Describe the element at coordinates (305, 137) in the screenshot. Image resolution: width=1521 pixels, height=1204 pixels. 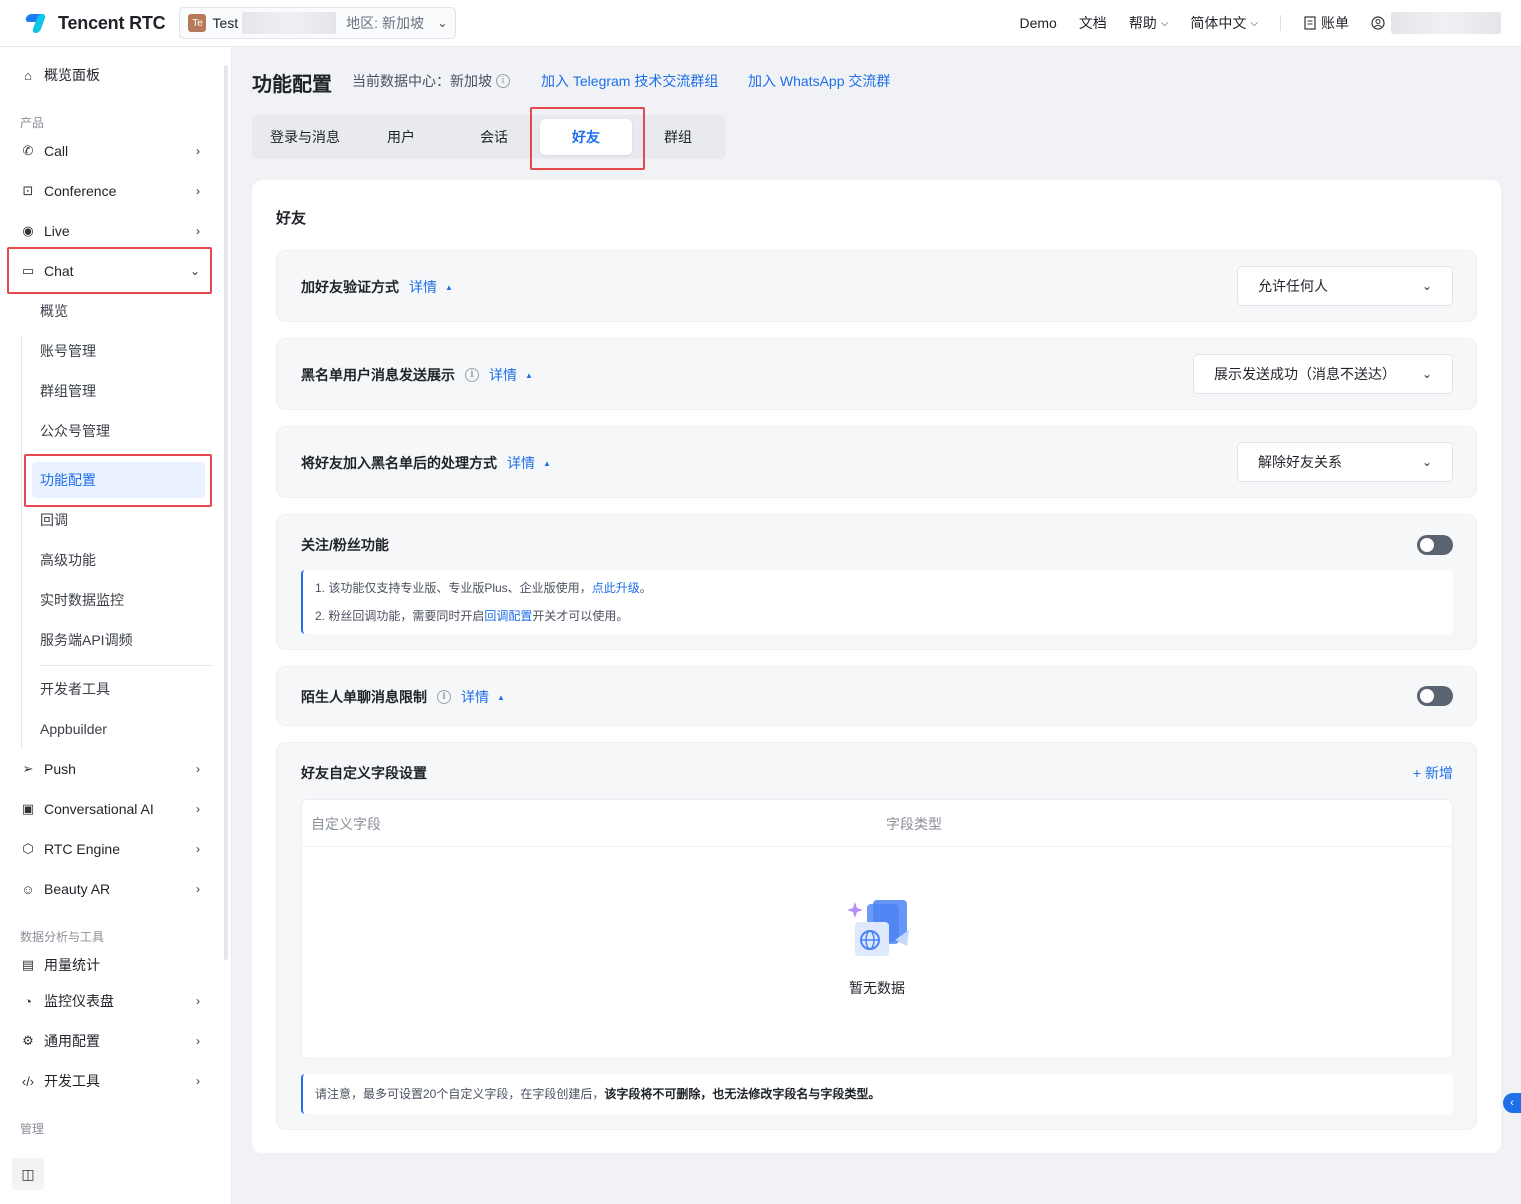
I see `tab-login-messages: 登录与消息` at that location.